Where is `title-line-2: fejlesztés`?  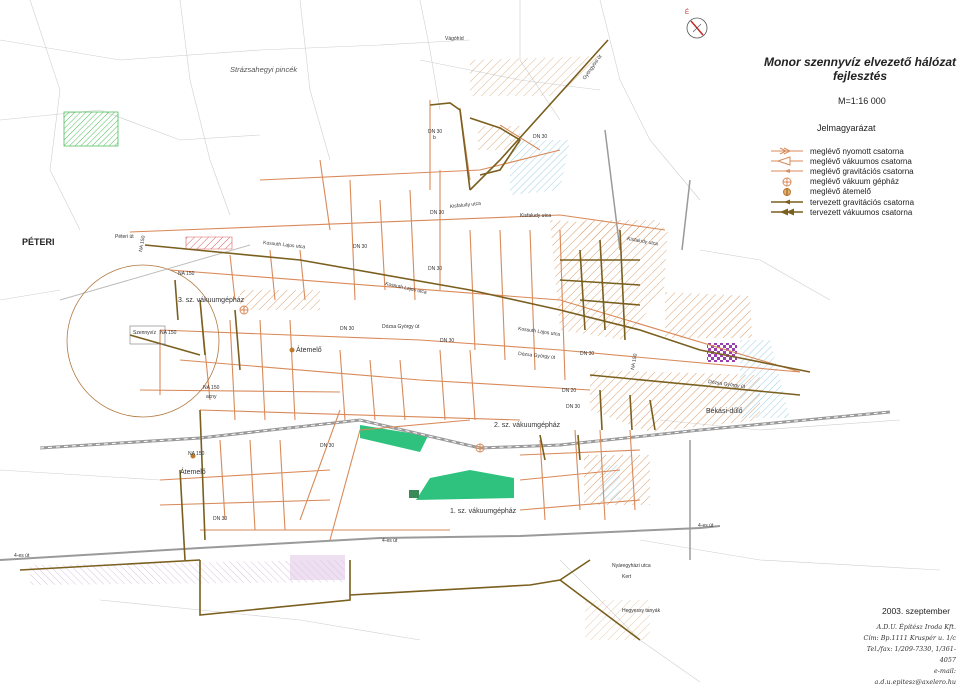 title-line-2: fejlesztés is located at coordinates (860, 76).